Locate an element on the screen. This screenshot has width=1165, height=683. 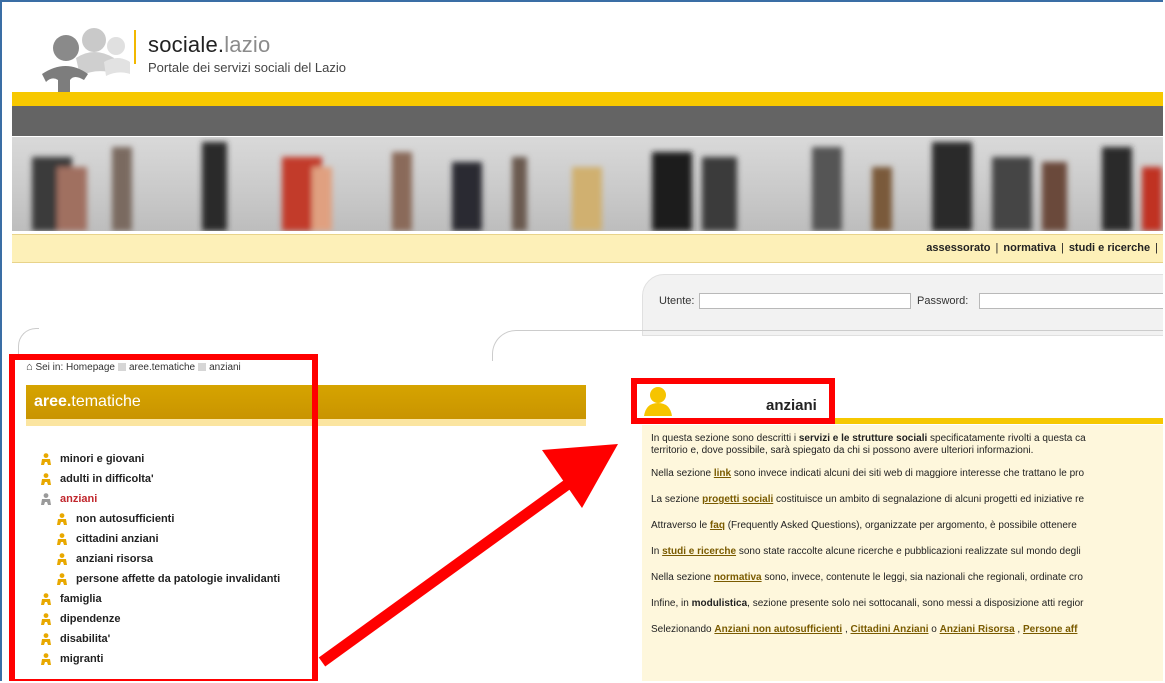
nav-link-normativa: normativa is located at coordinates (1029, 248).